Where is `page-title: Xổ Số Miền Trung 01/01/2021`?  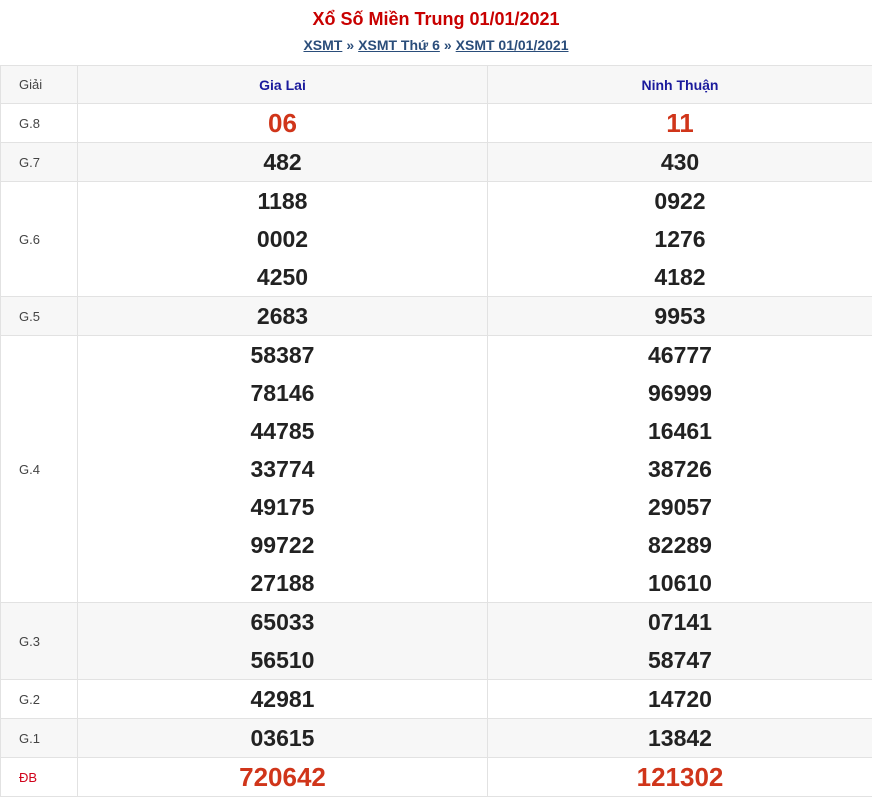
page-title: Xổ Số Miền Trung 01/01/2021 is located at coordinates (436, 19).